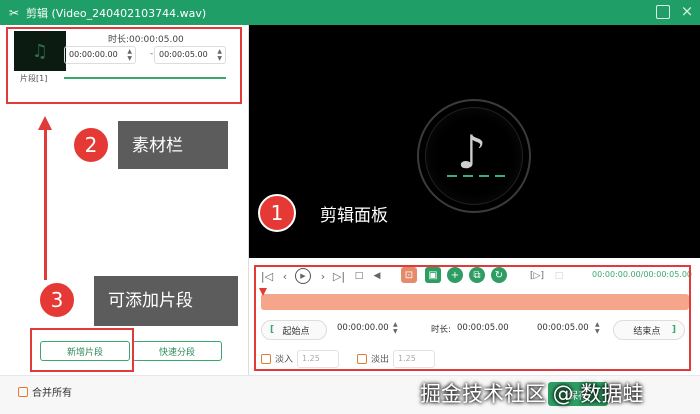 This screenshot has height=414, width=700. What do you see at coordinates (116, 13) in the screenshot?
I see `window-title: 剪辑 (Video_240402103744.wav)` at bounding box center [116, 13].